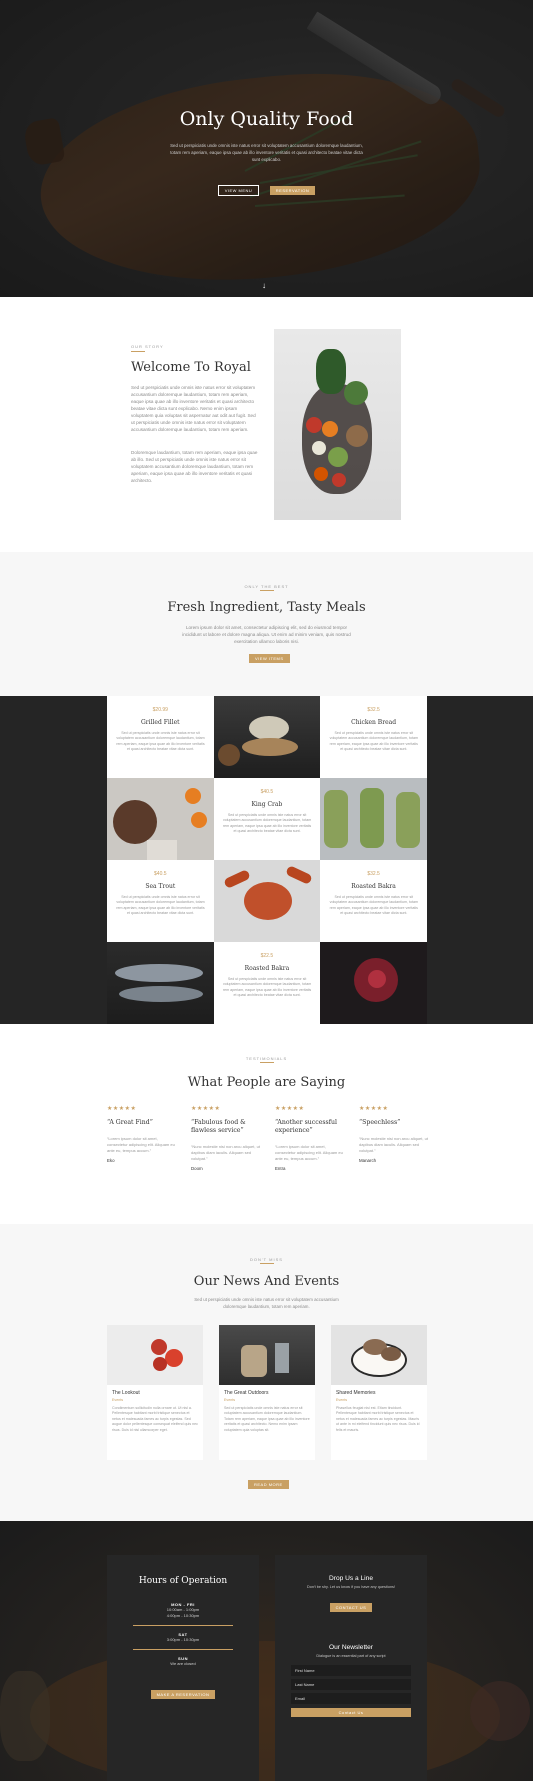  Describe the element at coordinates (254, 1361) in the screenshot. I see `flour-sack` at that location.